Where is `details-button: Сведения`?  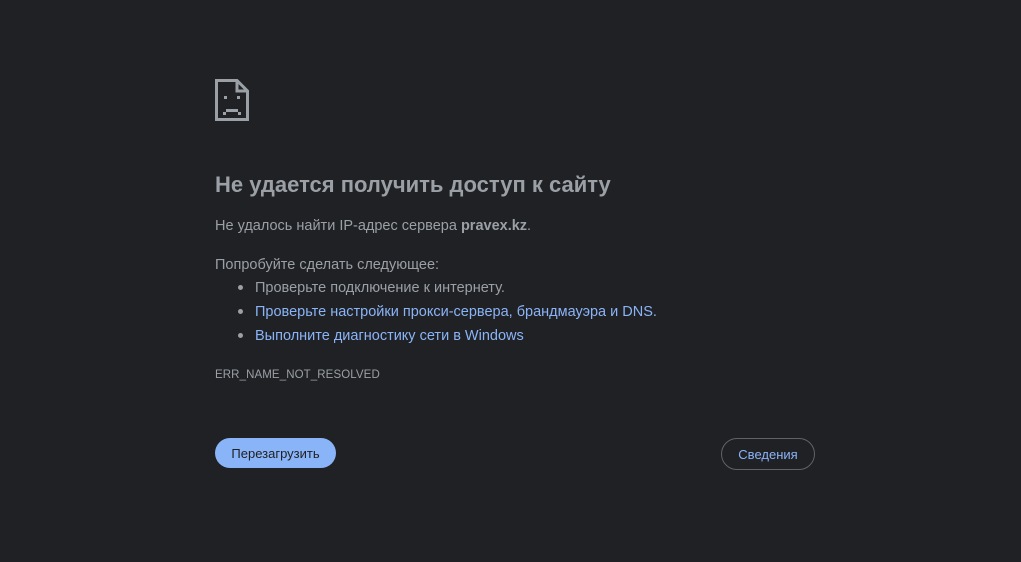 details-button: Сведения is located at coordinates (768, 454).